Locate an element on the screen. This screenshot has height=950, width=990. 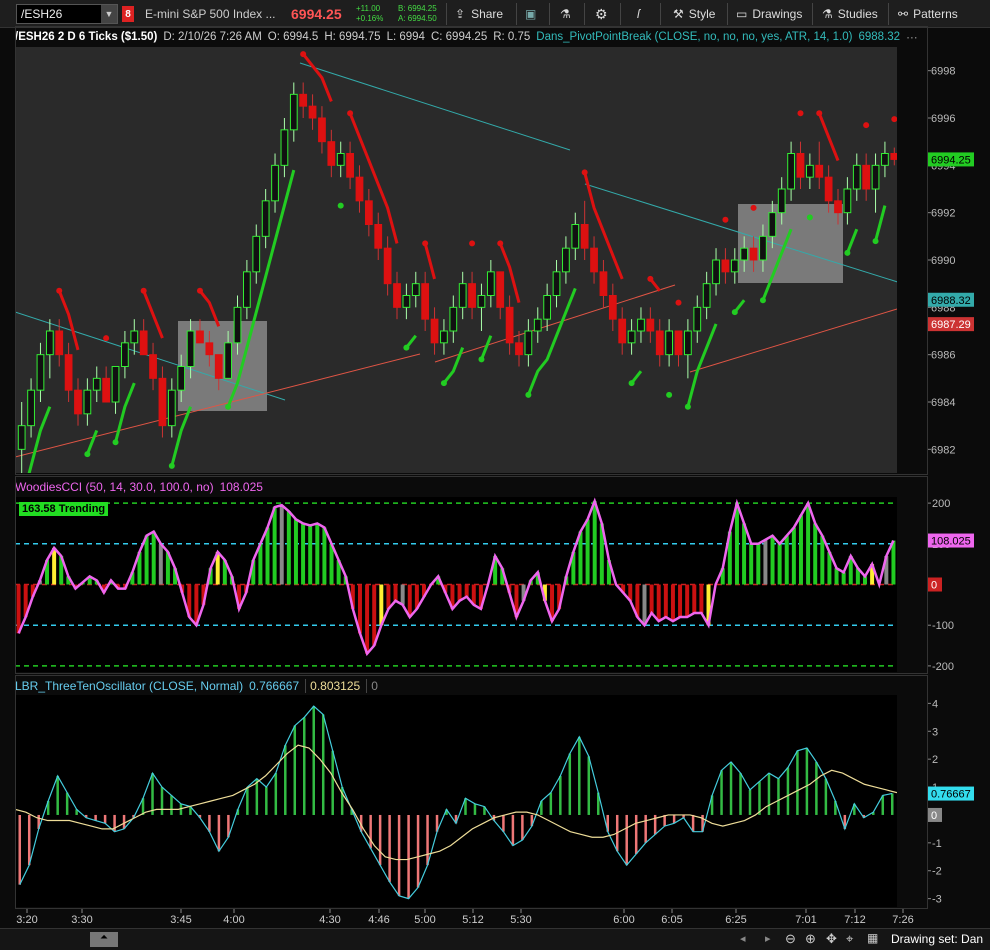
symbol-input: /ESH26 ▼ is located at coordinates (67, 14).